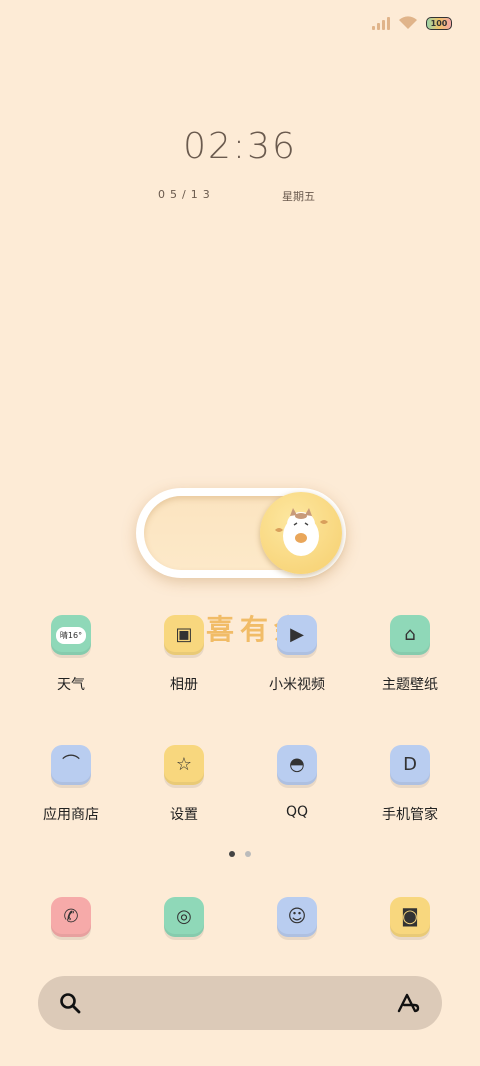 The width and height of the screenshot is (480, 1066). I want to click on phone-icon: ✆, so click(71, 917).